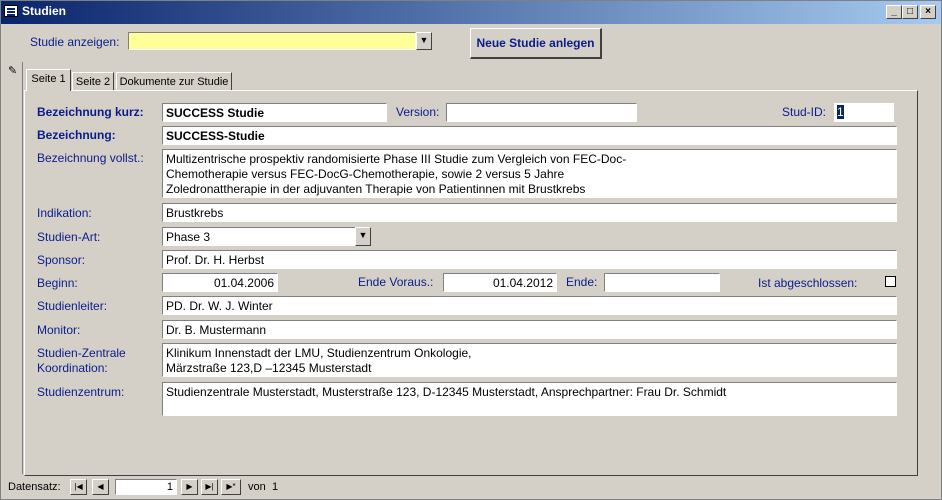  I want to click on studie-combo-dropdown: ▼, so click(424, 41).